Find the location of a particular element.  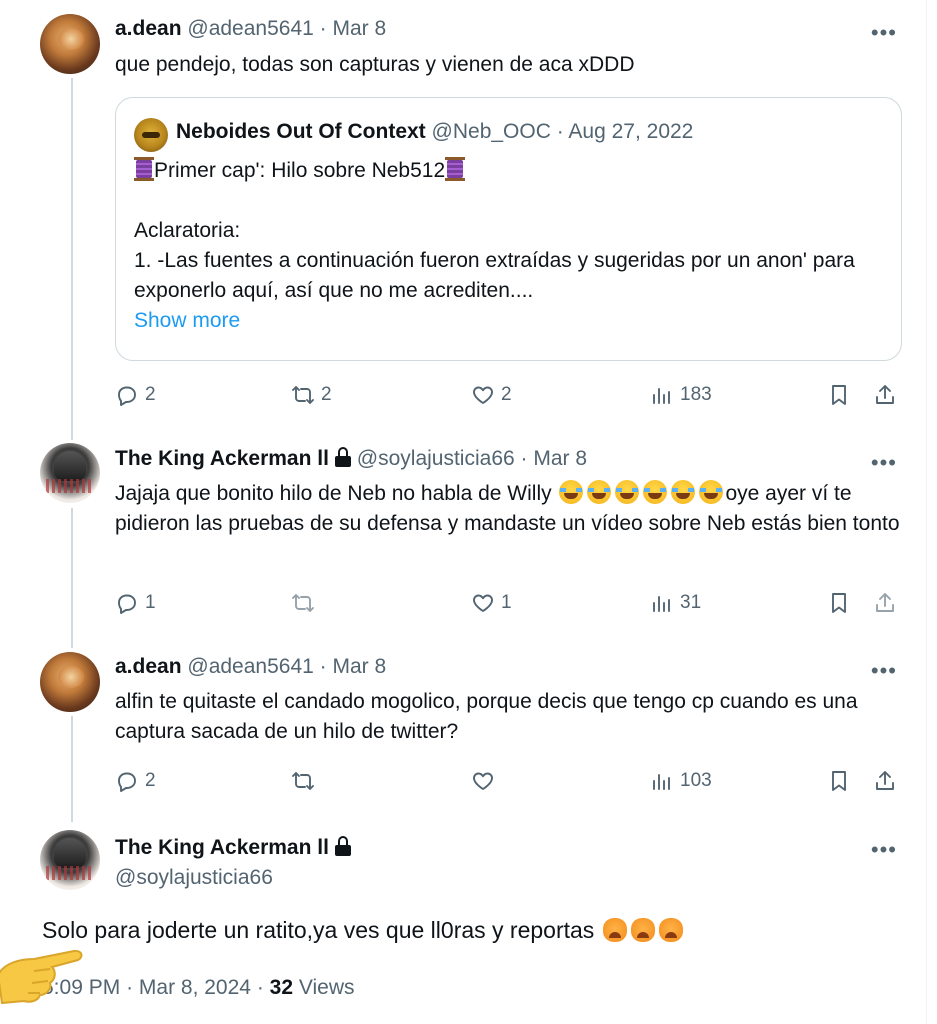

lock-icon is located at coordinates (342, 846).